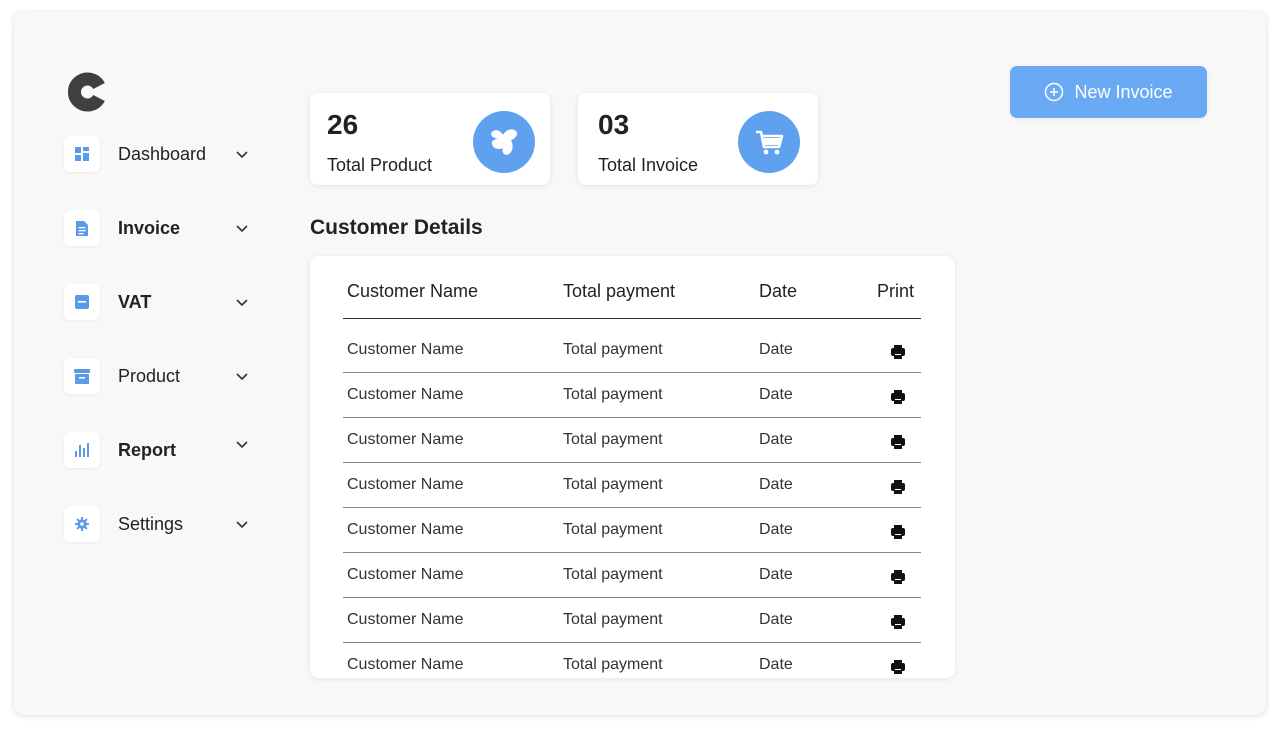  What do you see at coordinates (896, 291) in the screenshot?
I see `column-header-print: Print` at bounding box center [896, 291].